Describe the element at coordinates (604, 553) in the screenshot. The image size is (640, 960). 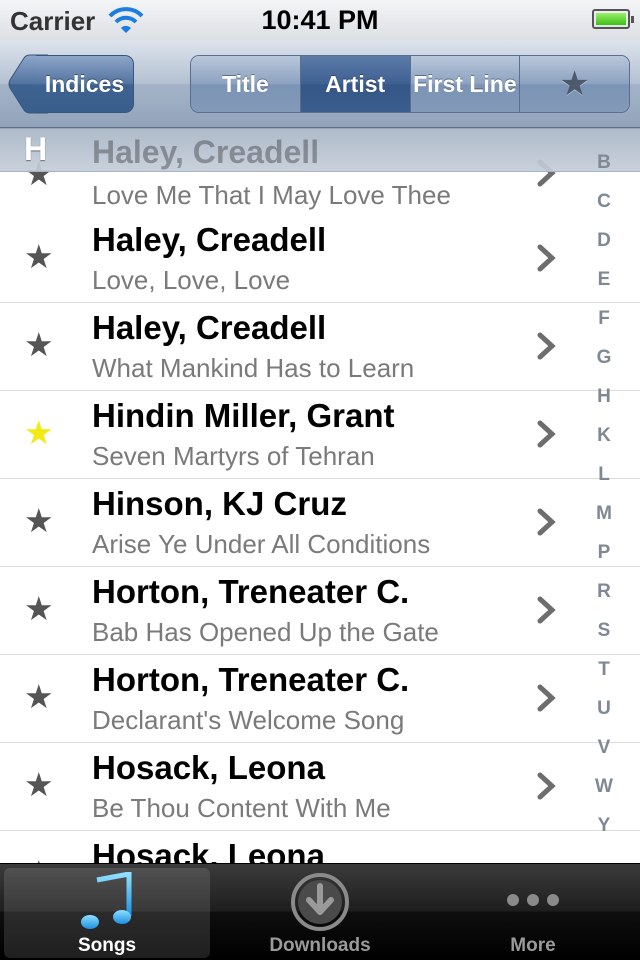
I see `index-letter: P` at that location.